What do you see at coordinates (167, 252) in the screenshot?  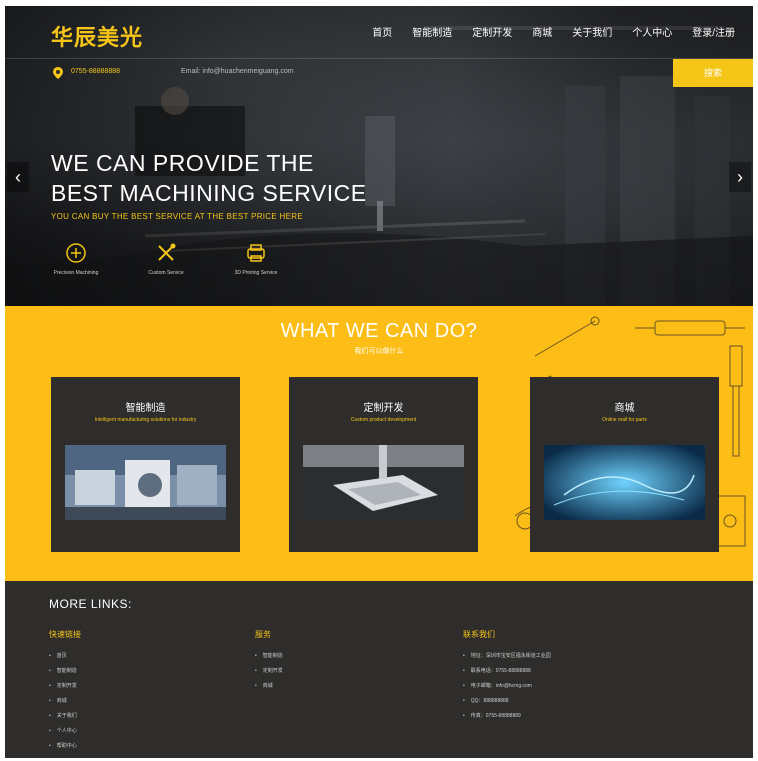 I see `tools-icon` at bounding box center [167, 252].